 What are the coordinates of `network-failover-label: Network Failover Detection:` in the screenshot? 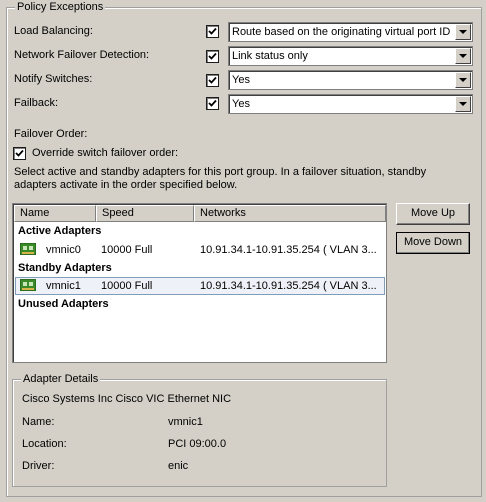 It's located at (82, 55).